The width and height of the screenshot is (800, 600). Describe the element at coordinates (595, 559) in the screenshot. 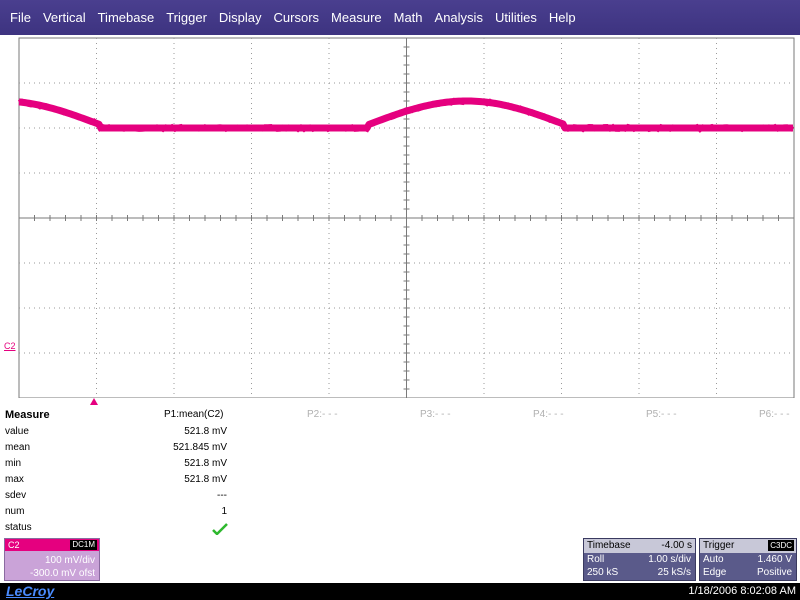

I see `timebase-mode: Roll` at that location.